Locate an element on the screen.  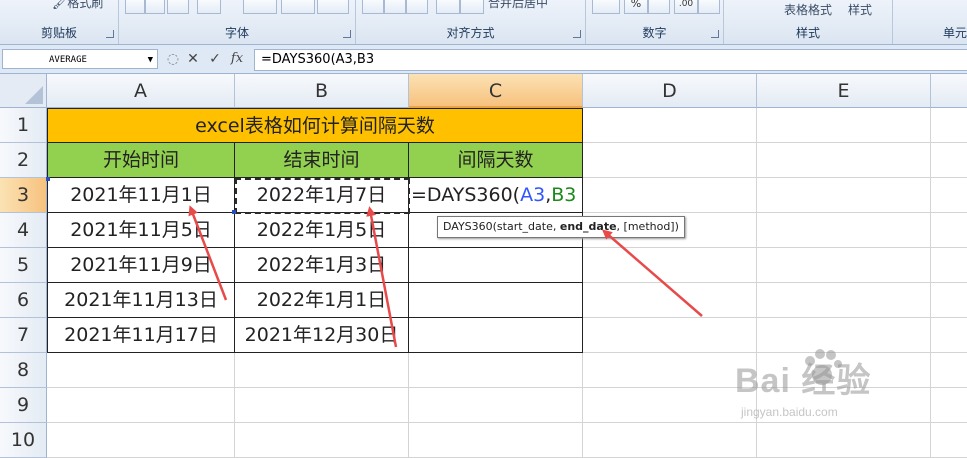
format-painter-button: 🖌格式刷 is located at coordinates (77, 5).